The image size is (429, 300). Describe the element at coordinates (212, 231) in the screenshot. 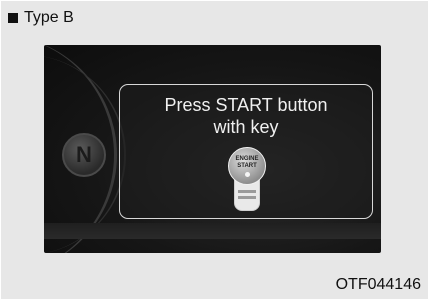

I see `cluster-lower-band` at that location.